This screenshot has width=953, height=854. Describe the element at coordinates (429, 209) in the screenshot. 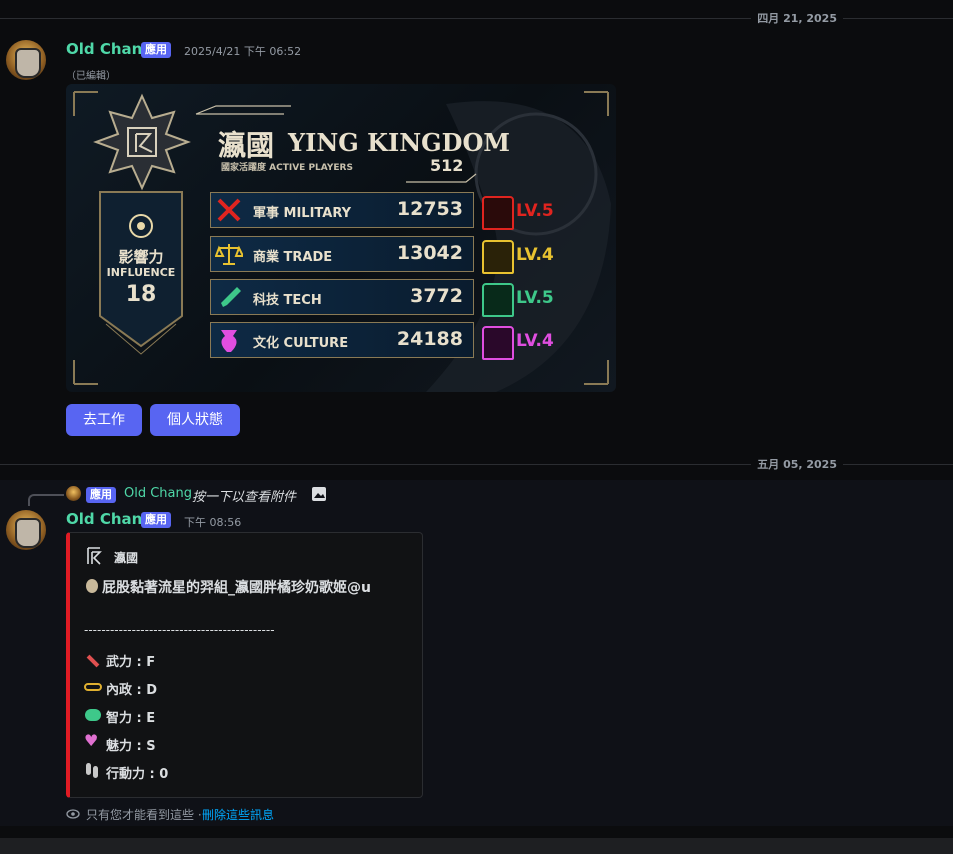

I see `stat-value: 12753` at that location.